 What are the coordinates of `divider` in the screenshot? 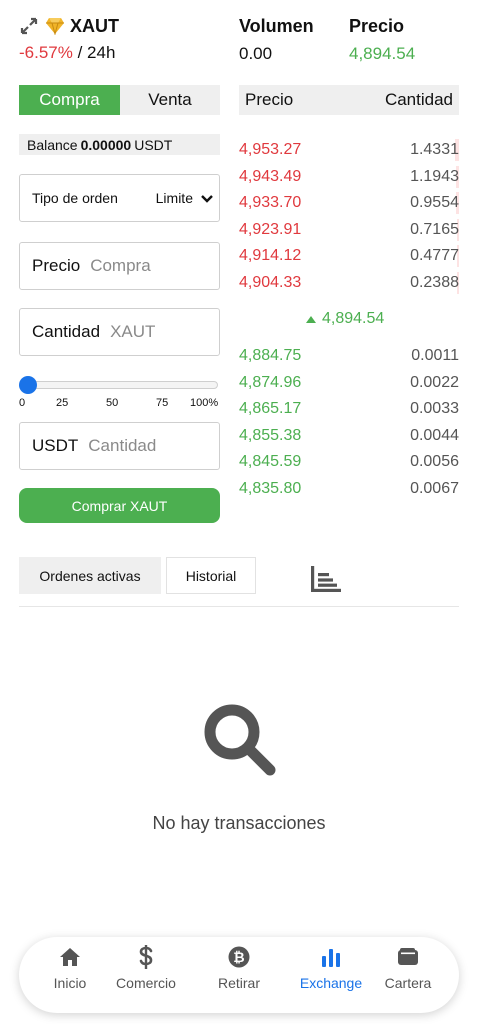 It's located at (239, 606).